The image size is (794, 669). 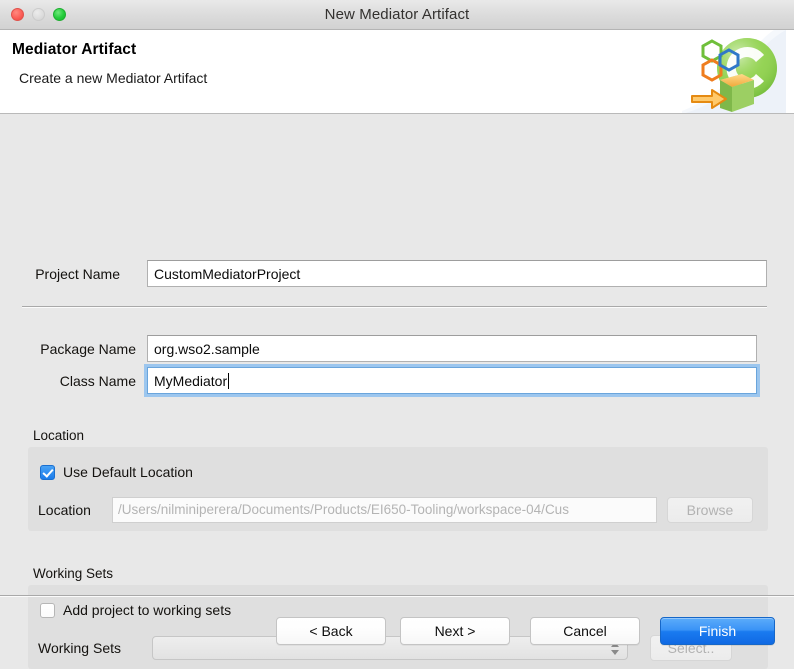 What do you see at coordinates (128, 472) in the screenshot?
I see `use-default-location-label: Use Default Location` at bounding box center [128, 472].